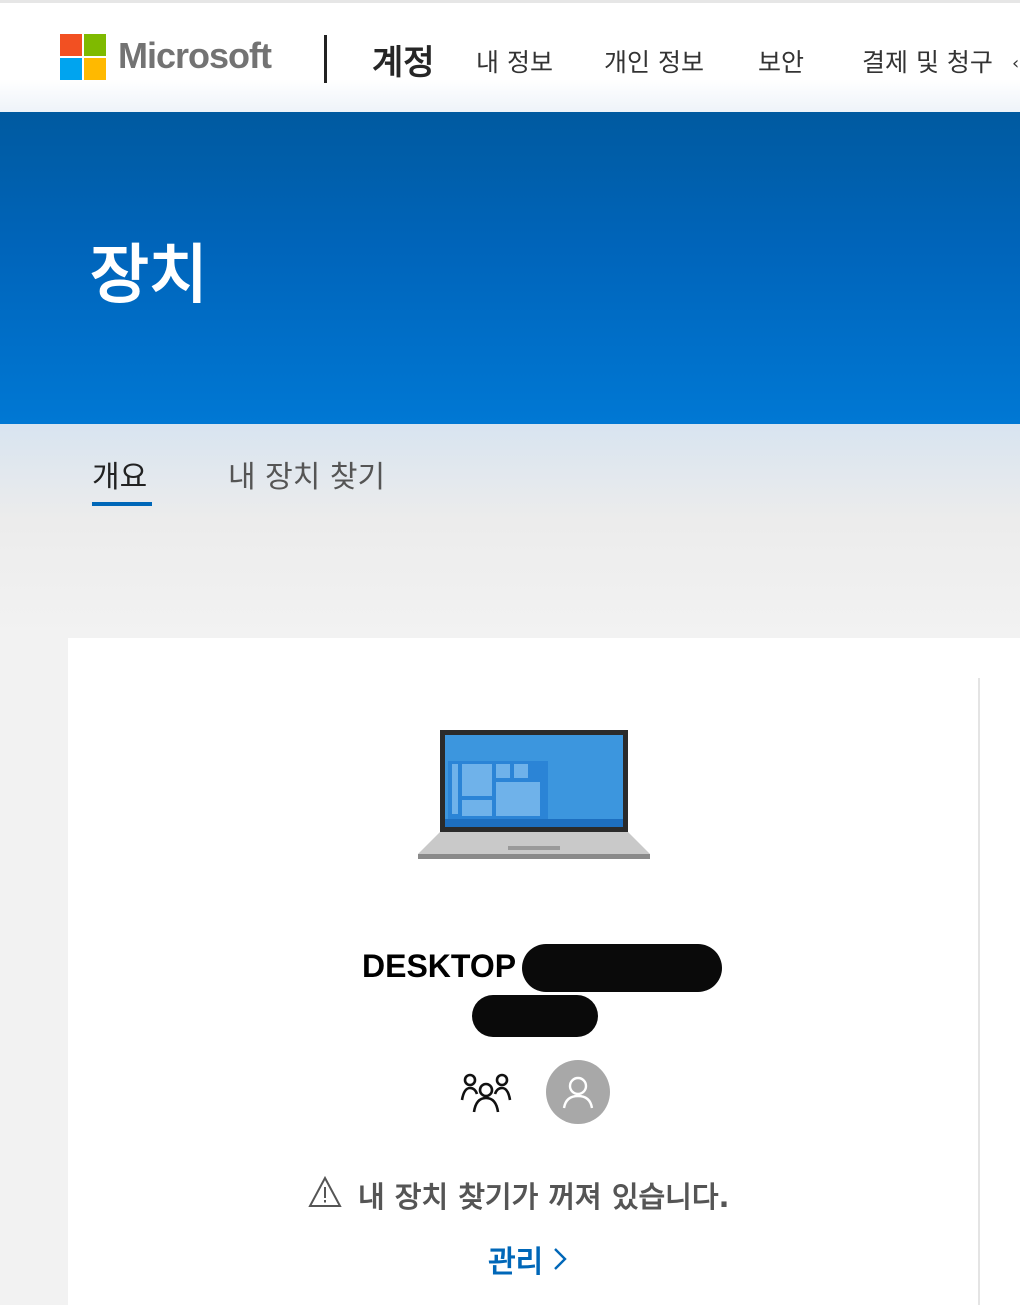 The height and width of the screenshot is (1305, 1020). Describe the element at coordinates (622, 968) in the screenshot. I see `redacted-device-name` at that location.